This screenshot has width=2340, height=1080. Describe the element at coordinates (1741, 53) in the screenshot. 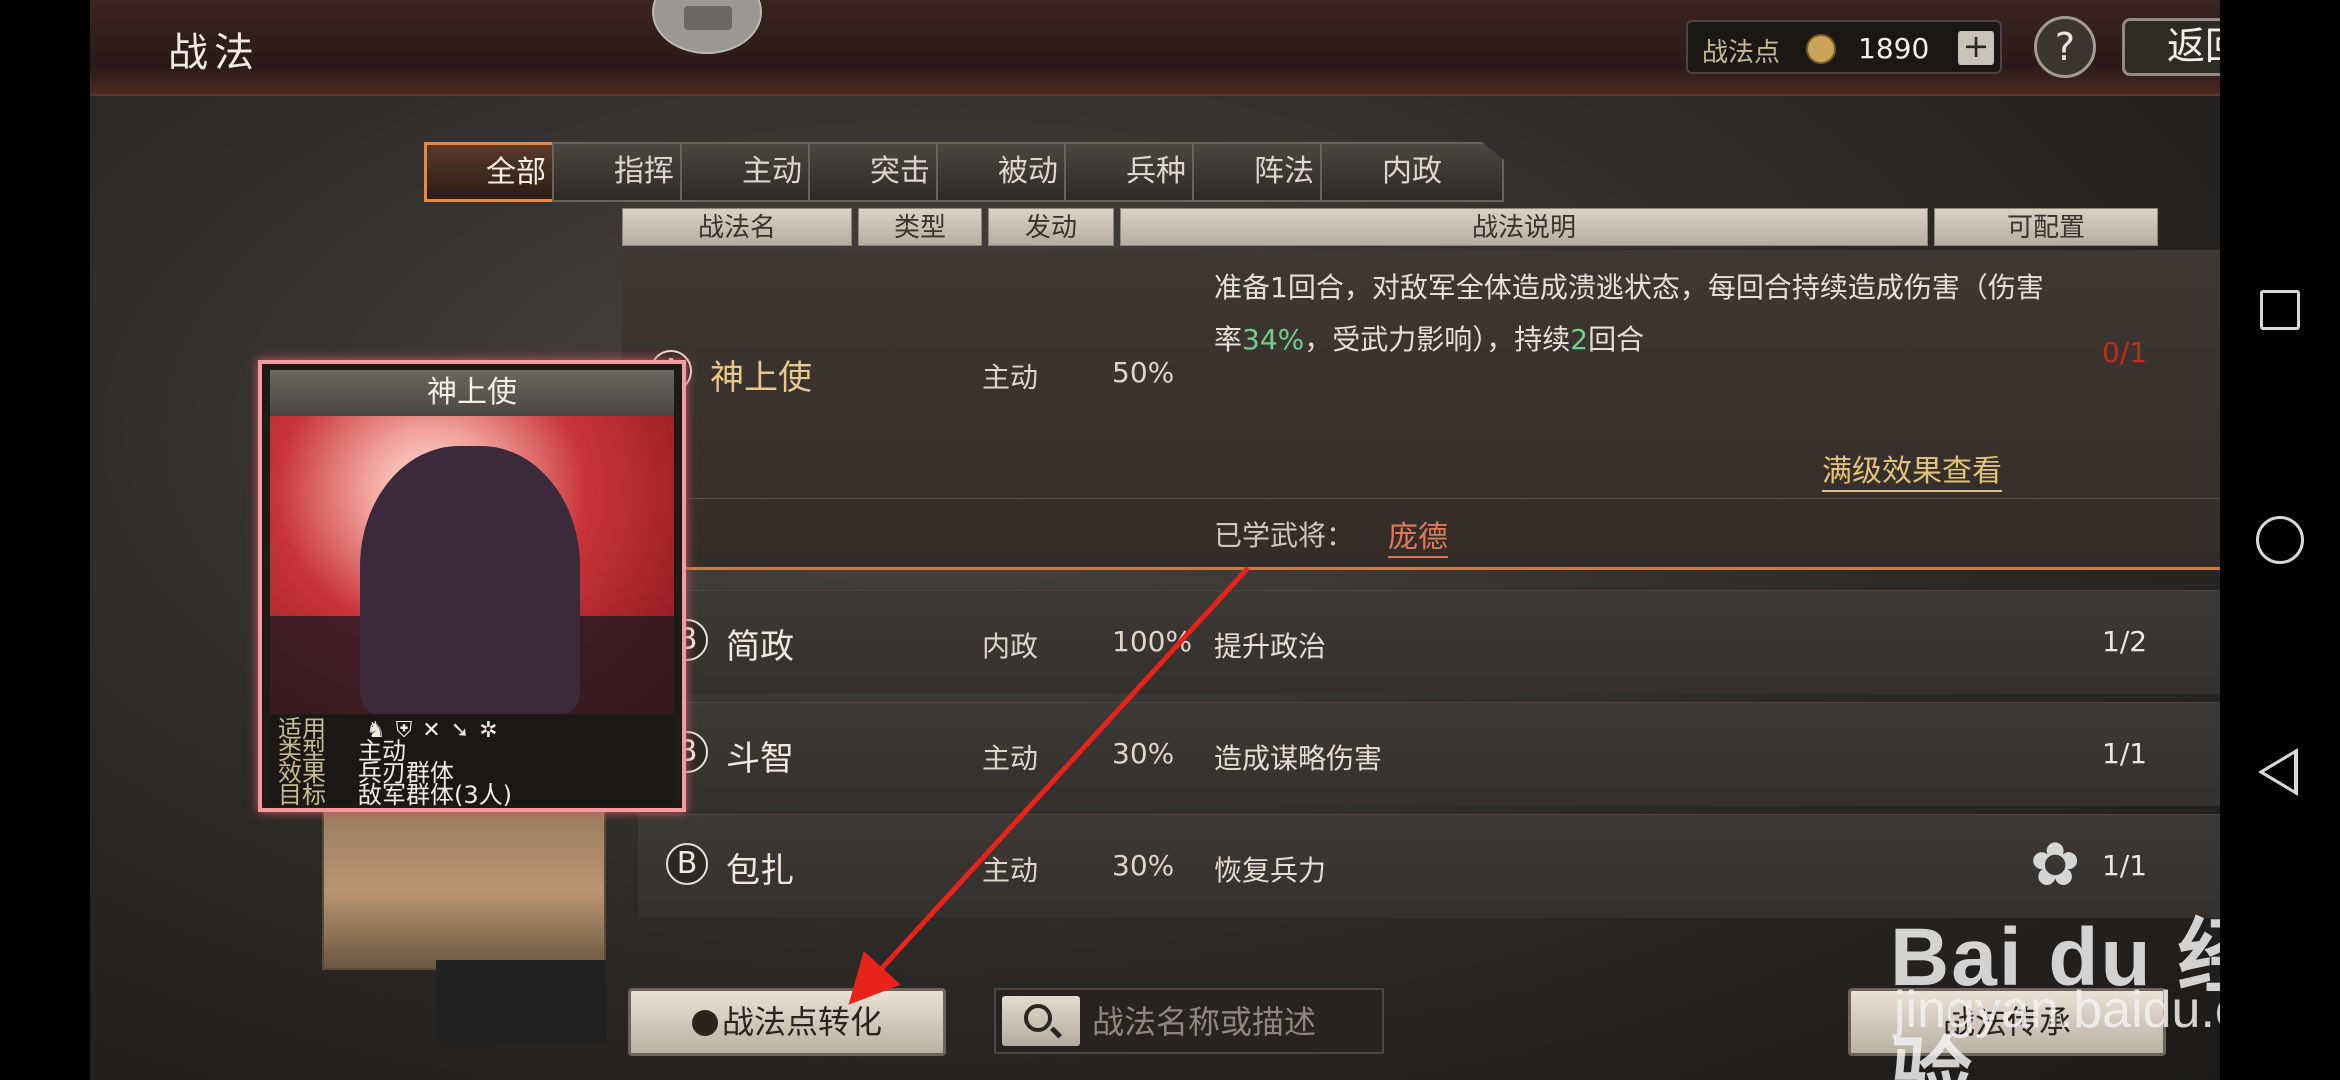

I see `skill-points-label: 战法点` at that location.